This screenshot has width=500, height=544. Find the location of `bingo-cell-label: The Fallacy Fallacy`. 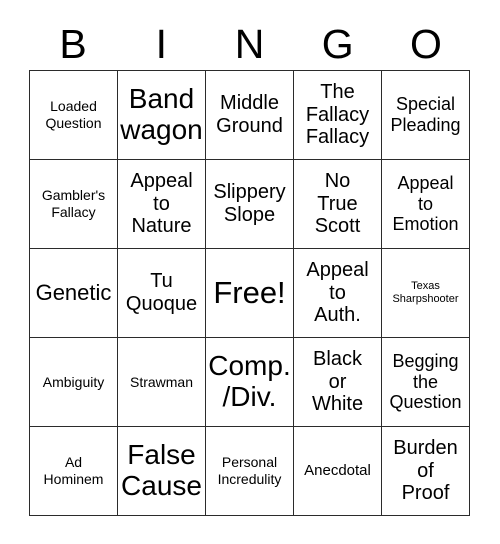

bingo-cell-label: The Fallacy Fallacy is located at coordinates (337, 114).